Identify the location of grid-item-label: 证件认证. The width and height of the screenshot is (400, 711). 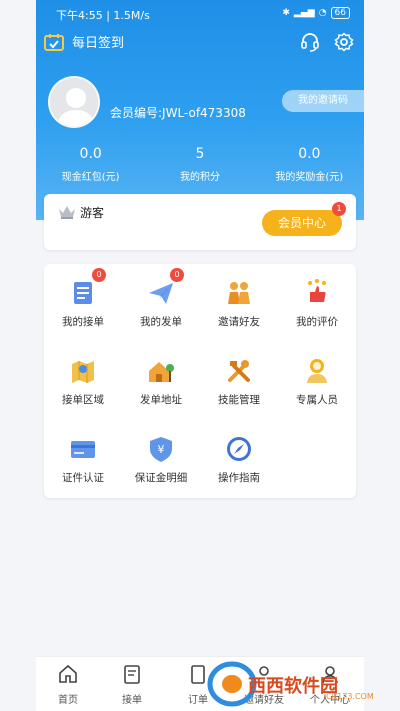
(83, 478).